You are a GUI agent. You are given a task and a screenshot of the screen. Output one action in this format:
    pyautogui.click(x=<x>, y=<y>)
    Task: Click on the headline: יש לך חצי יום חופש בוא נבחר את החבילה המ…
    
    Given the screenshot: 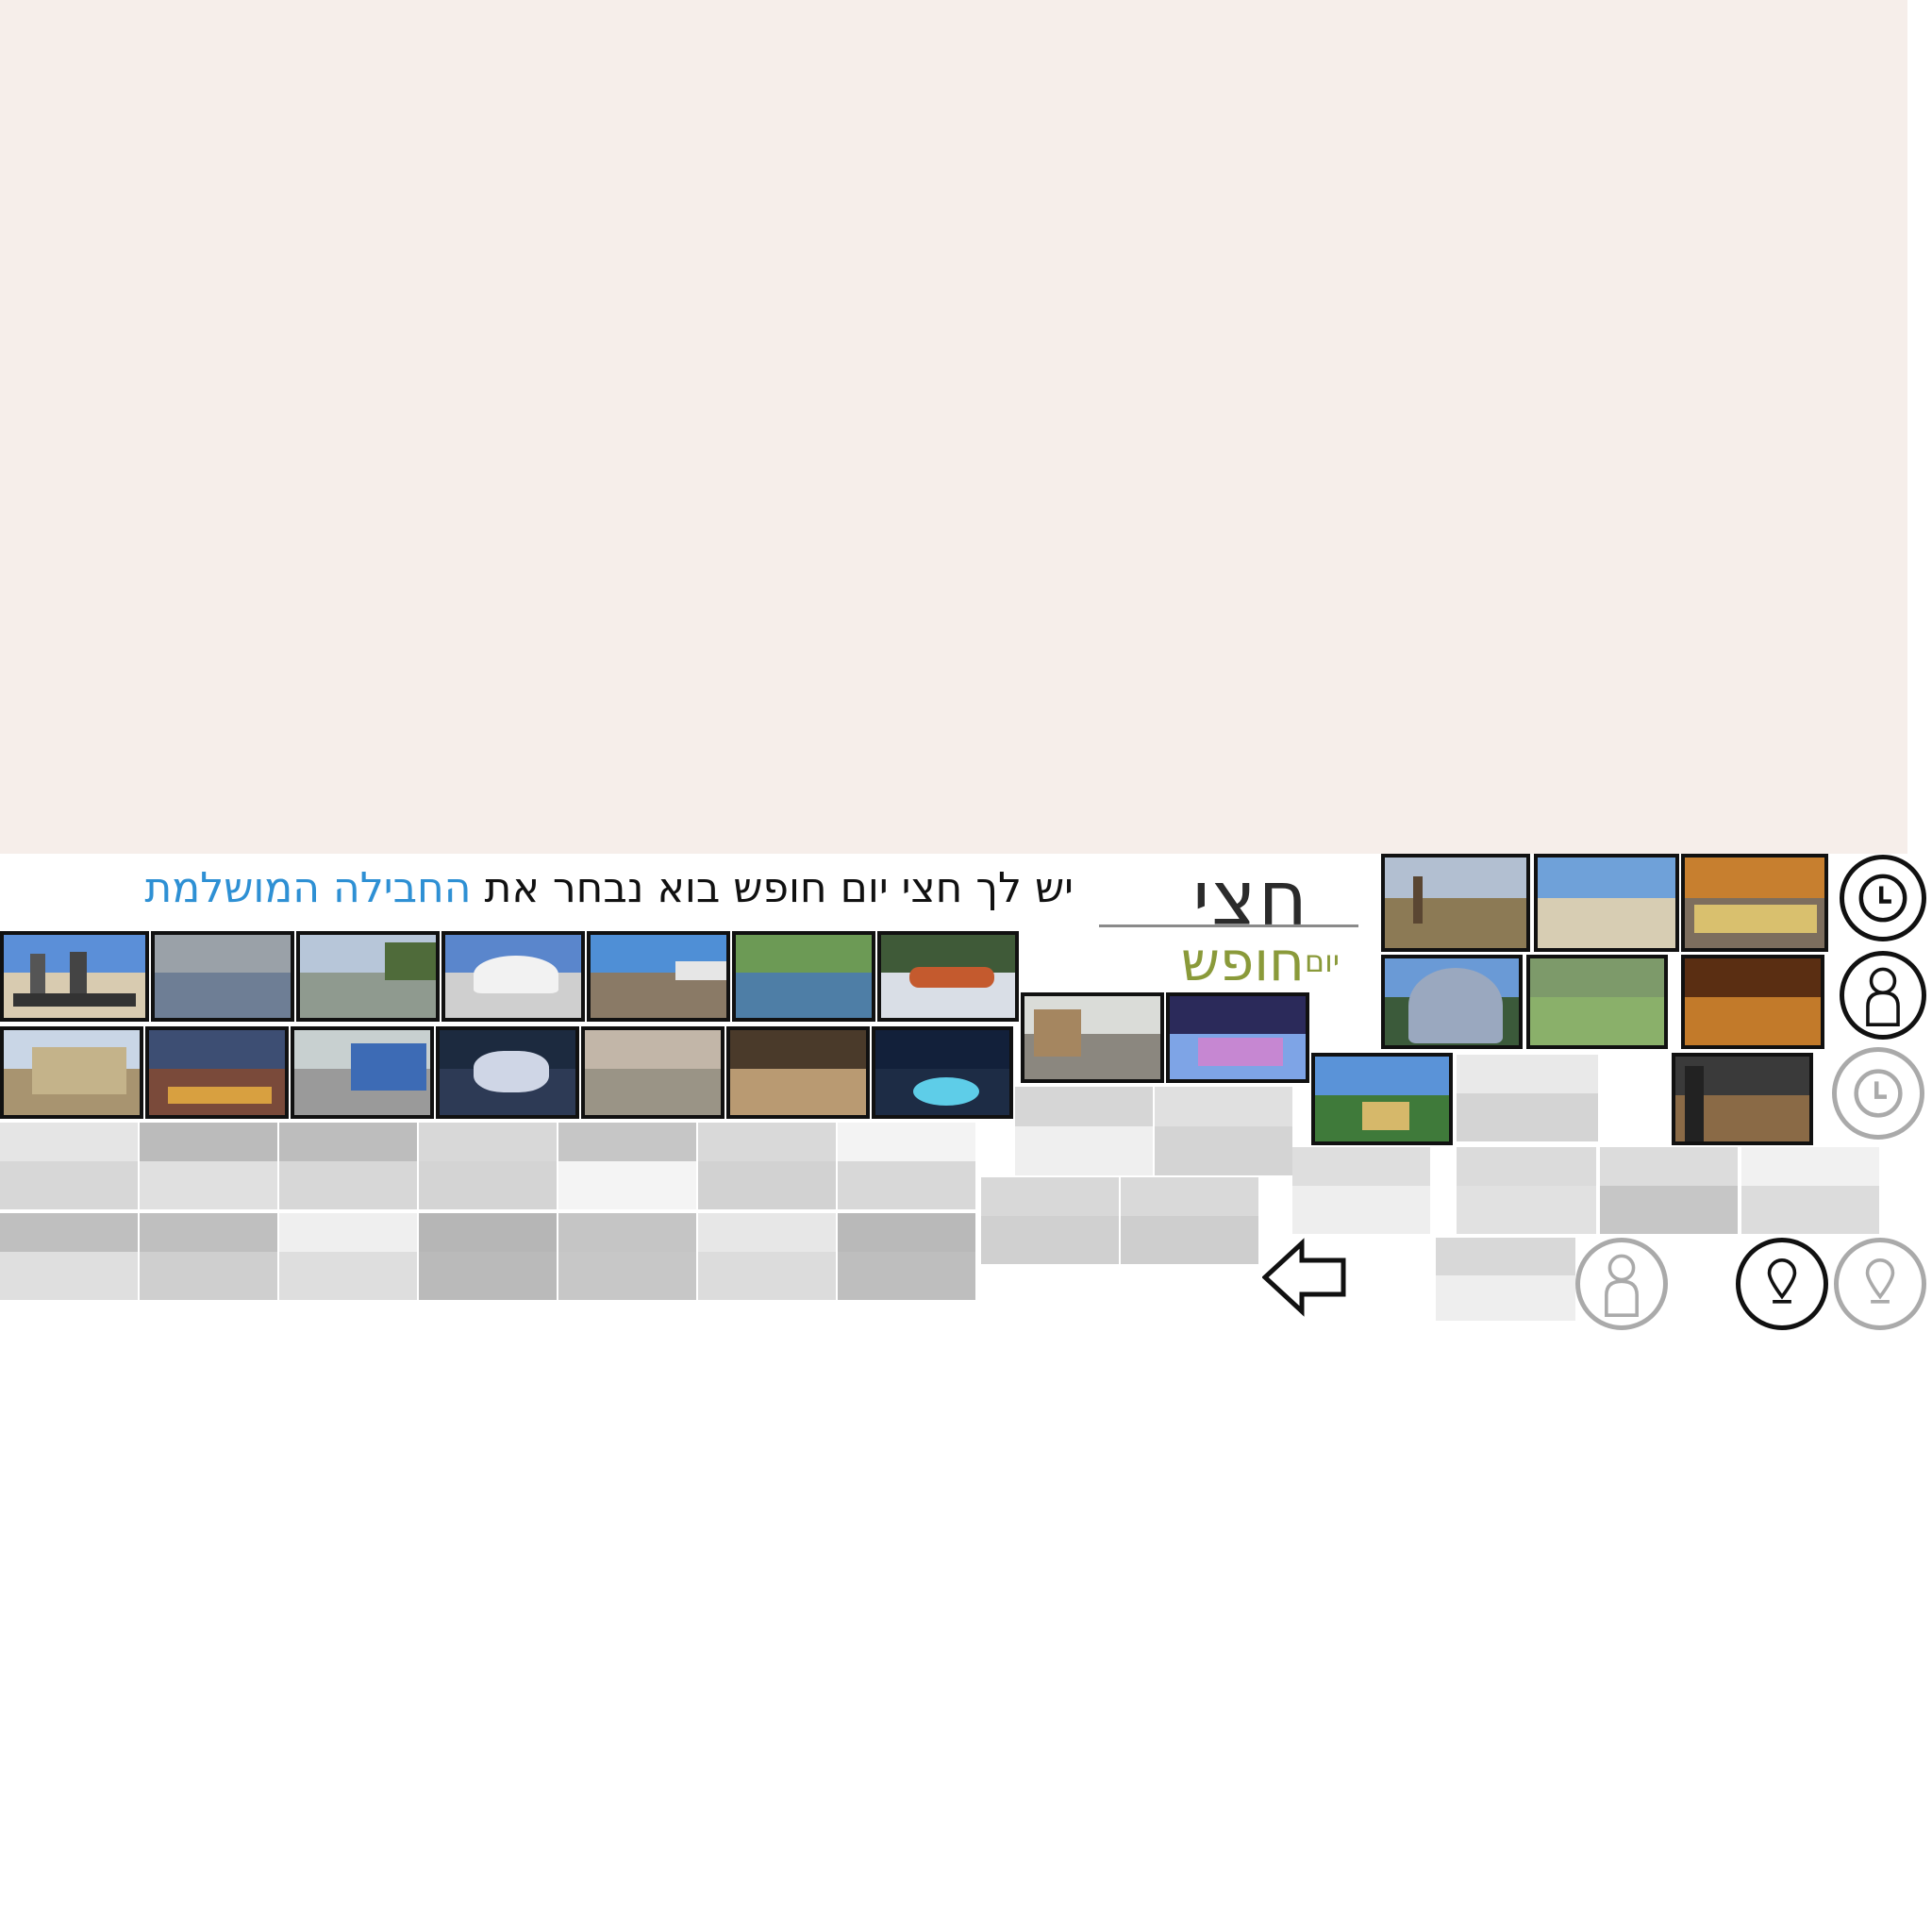 What is the action you would take?
    pyautogui.click(x=545, y=888)
    